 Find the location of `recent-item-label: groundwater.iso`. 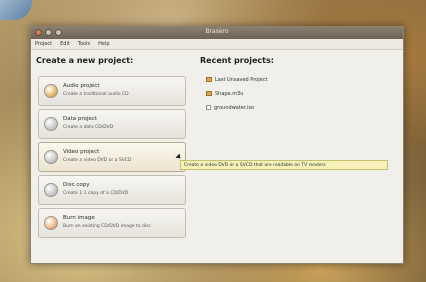

recent-item-label: groundwater.iso is located at coordinates (234, 108).